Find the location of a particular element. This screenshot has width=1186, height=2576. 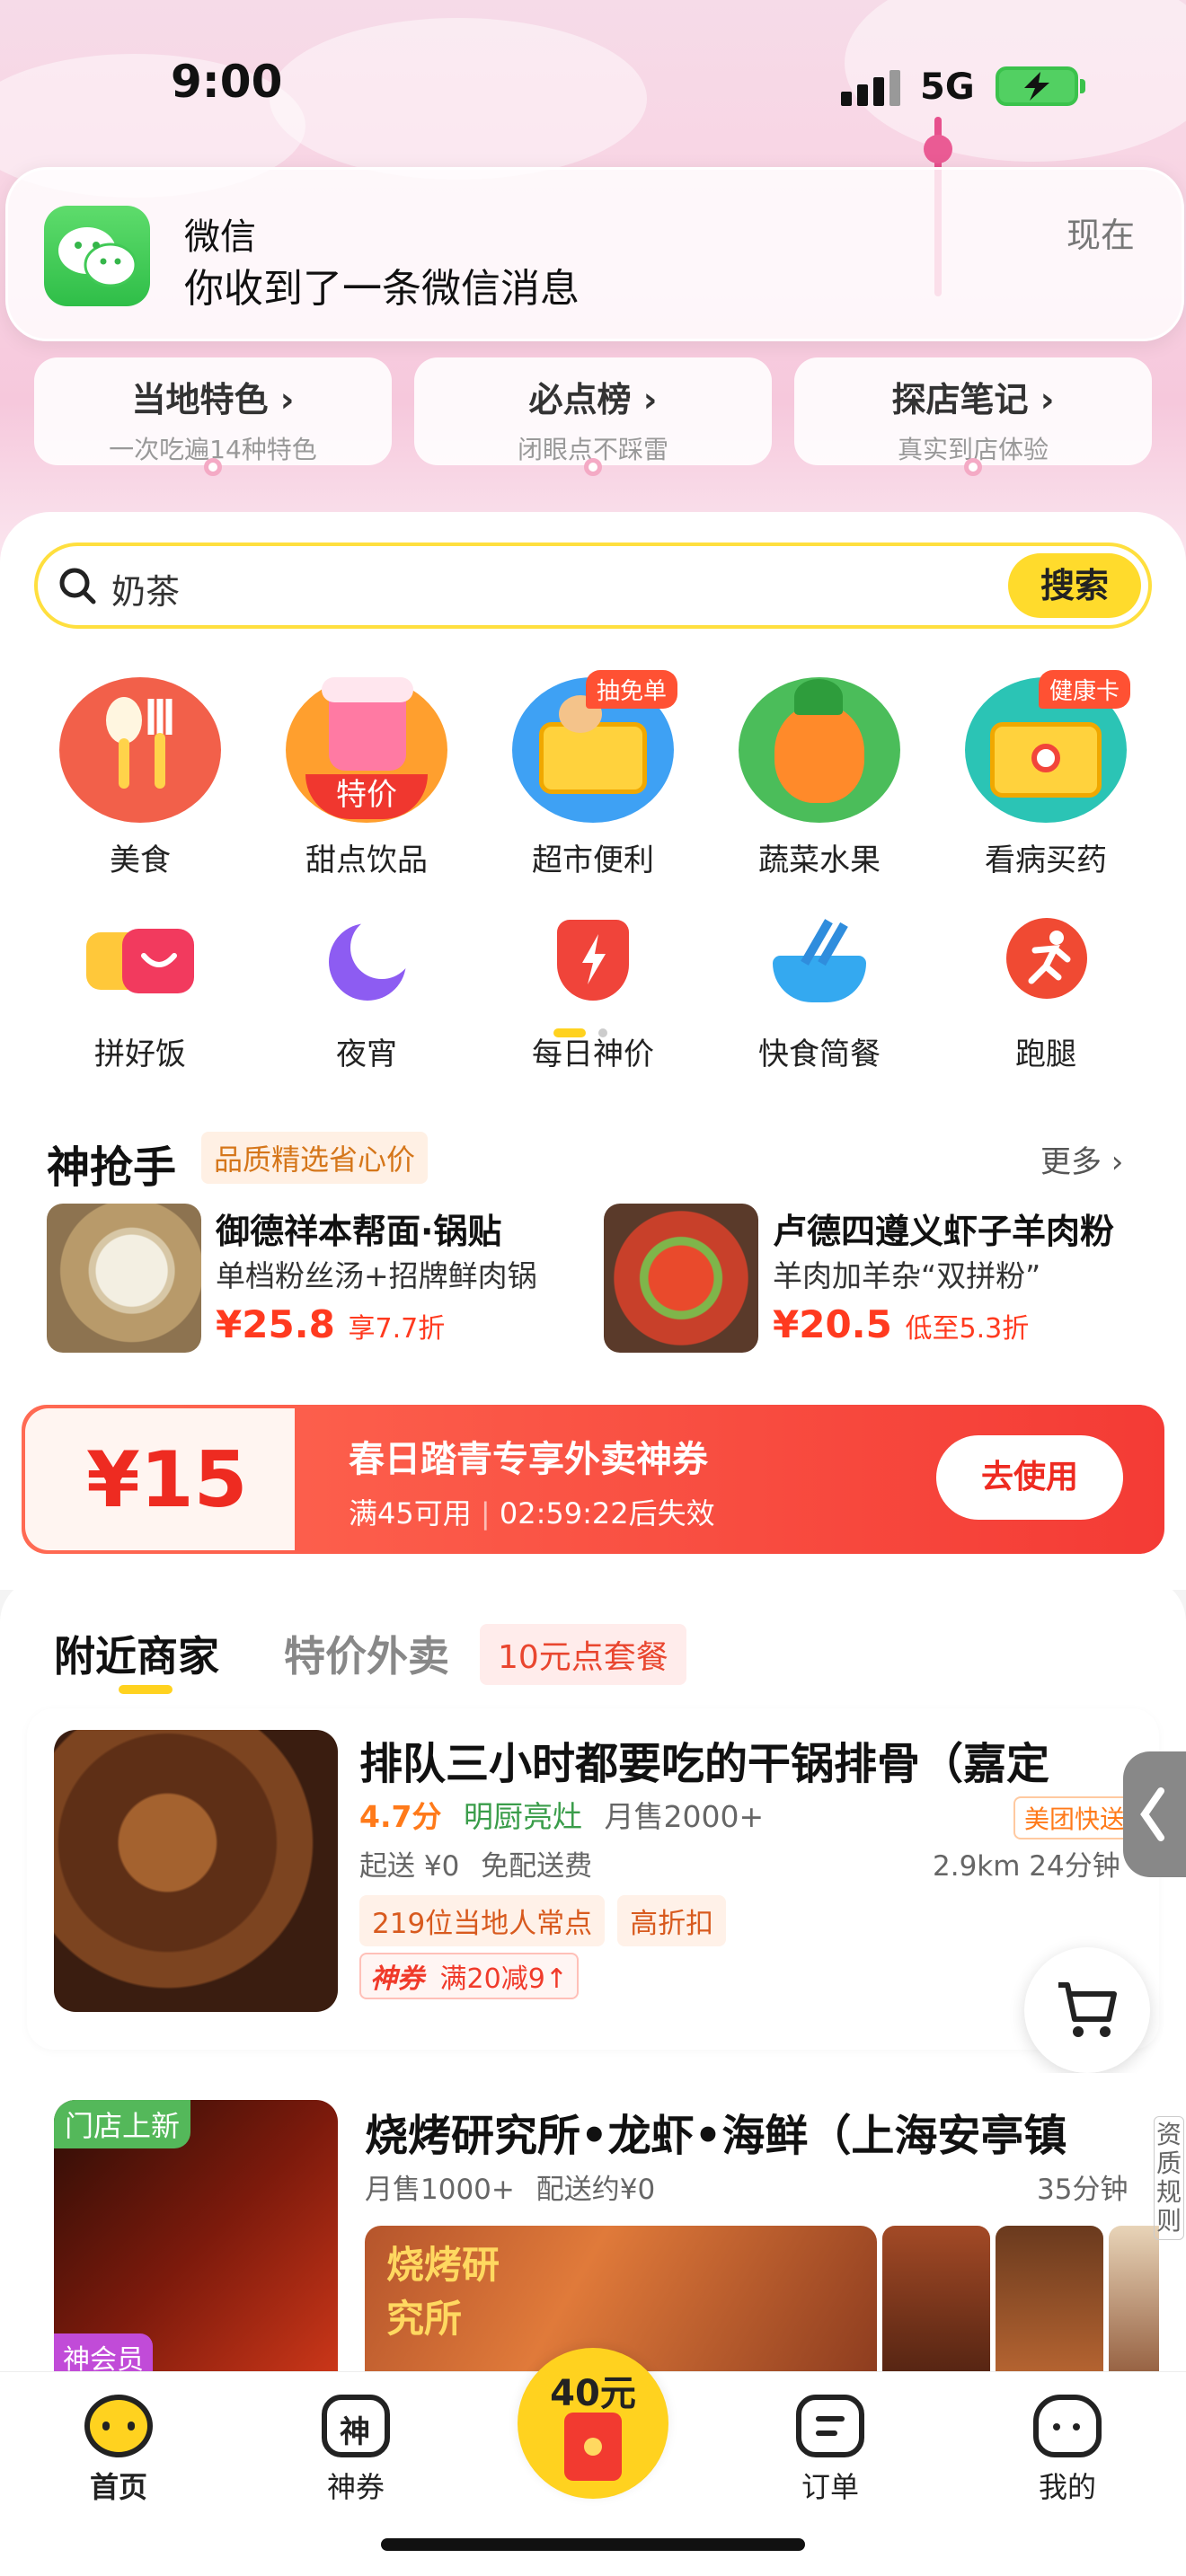

signal-icon is located at coordinates (873, 88).